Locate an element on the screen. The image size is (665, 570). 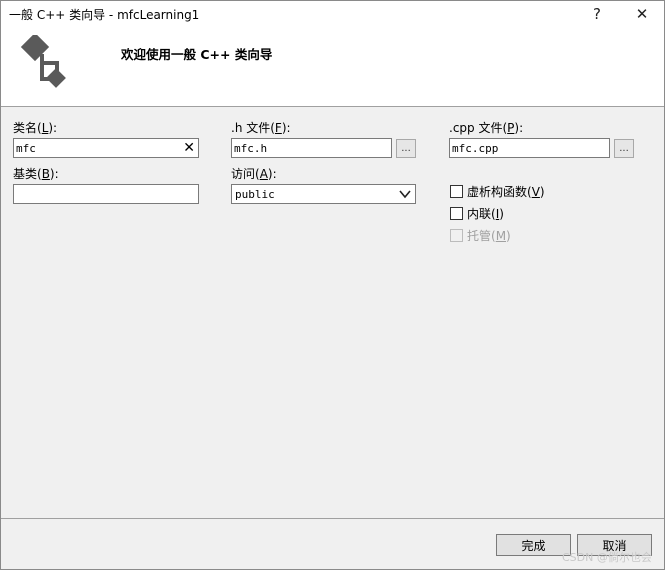
window-title: 一般 C++ 类向导 - mfcLearning1 is located at coordinates (104, 15).